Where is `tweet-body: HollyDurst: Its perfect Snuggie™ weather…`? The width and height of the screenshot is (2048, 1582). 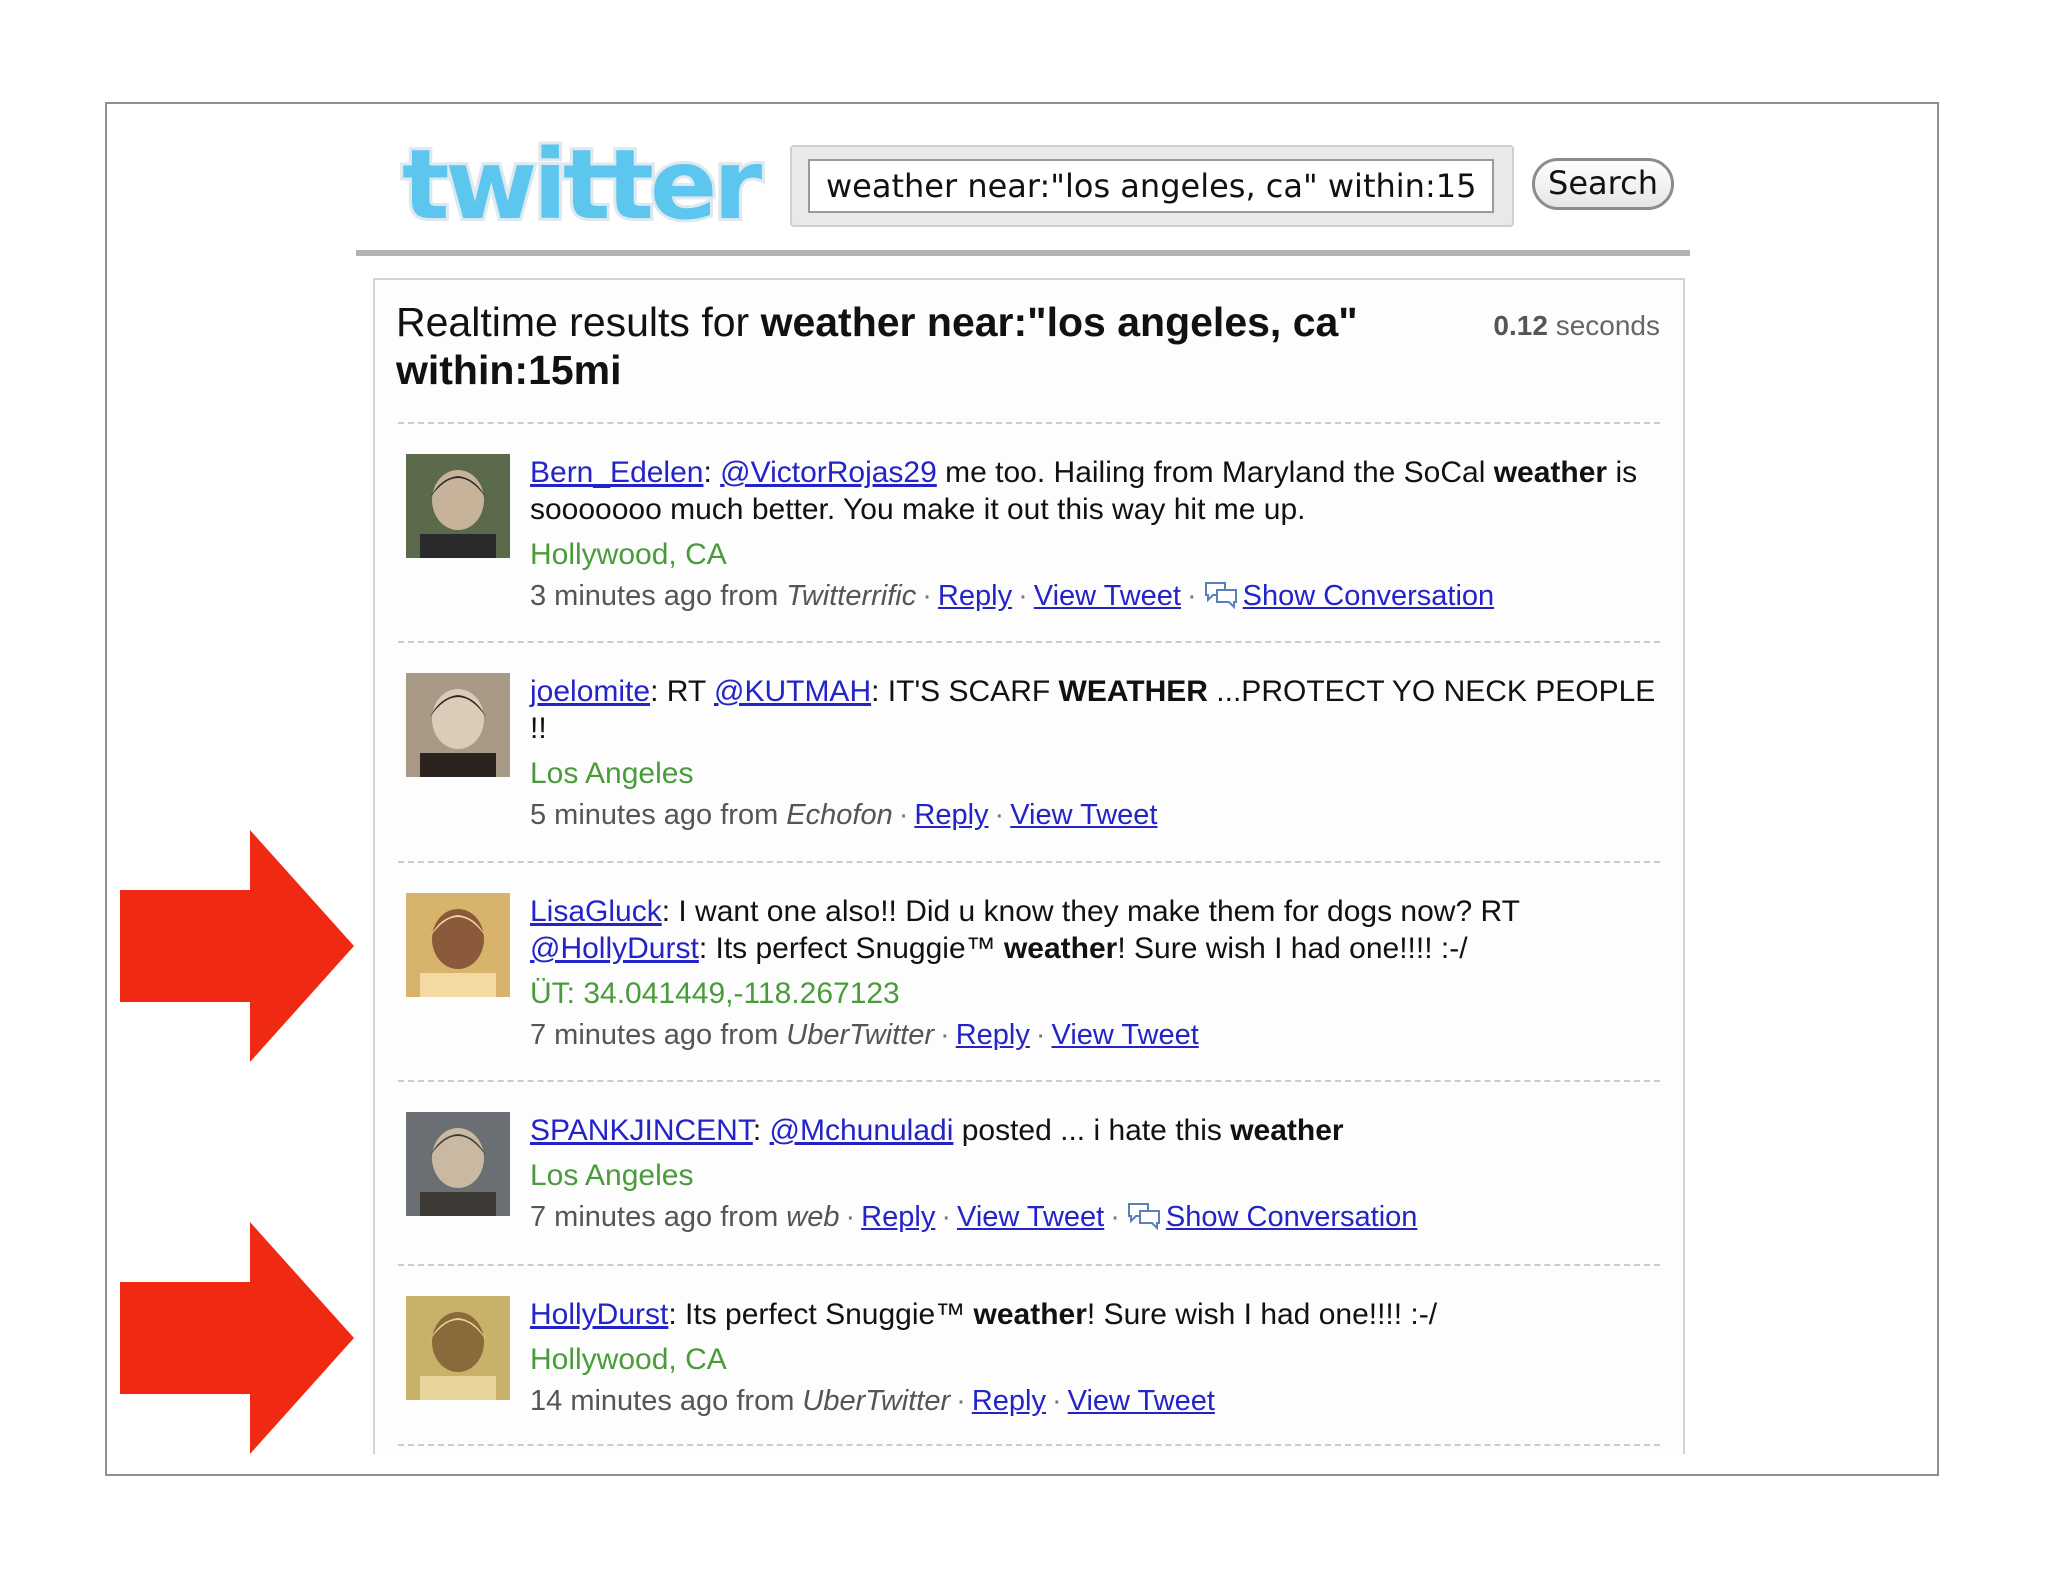 tweet-body: HollyDurst: Its perfect Snuggie™ weather… is located at coordinates (1095, 1358).